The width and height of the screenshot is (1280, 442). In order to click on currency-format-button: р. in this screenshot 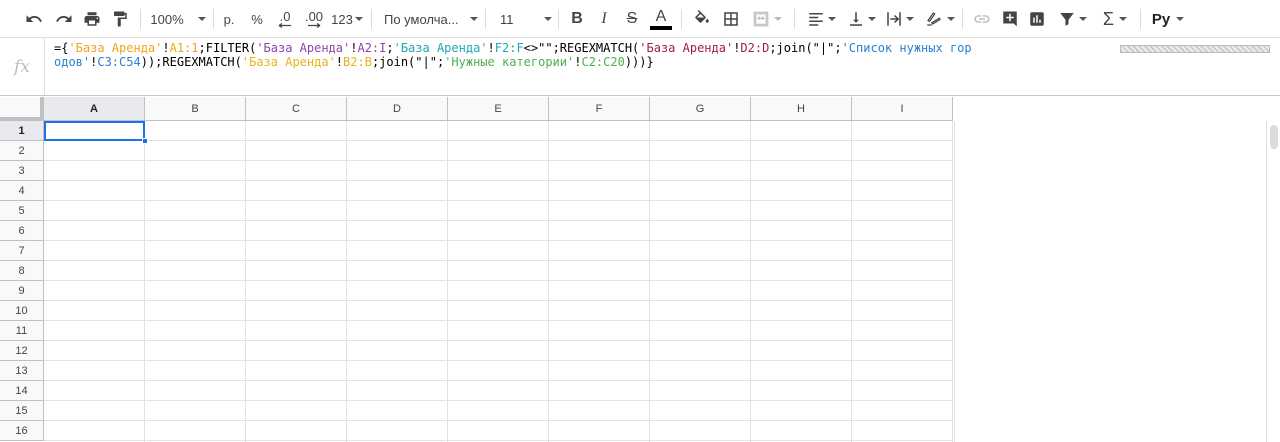, I will do `click(229, 19)`.